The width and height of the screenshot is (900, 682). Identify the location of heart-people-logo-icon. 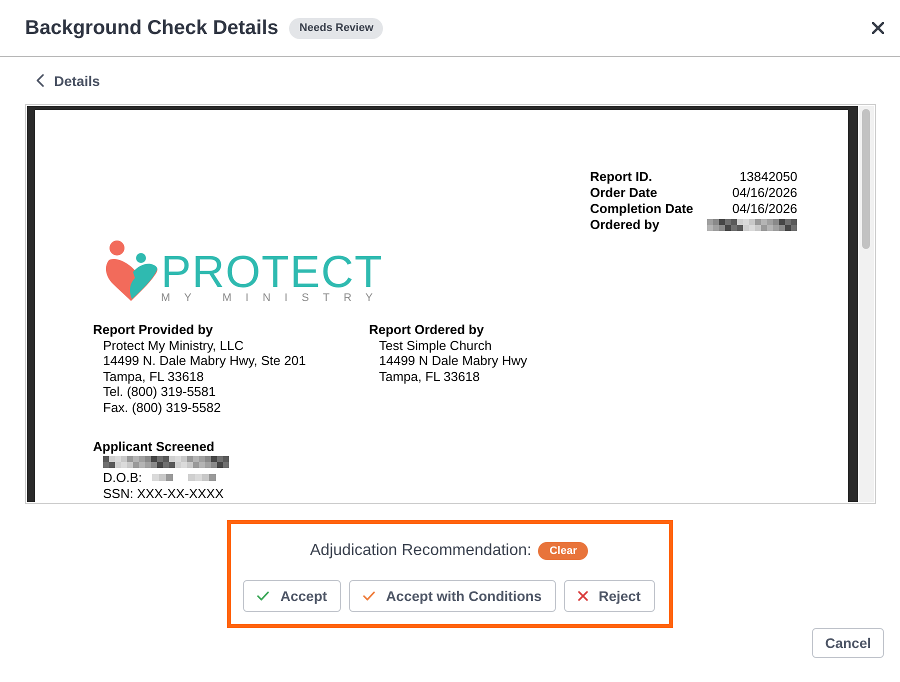
(132, 271).